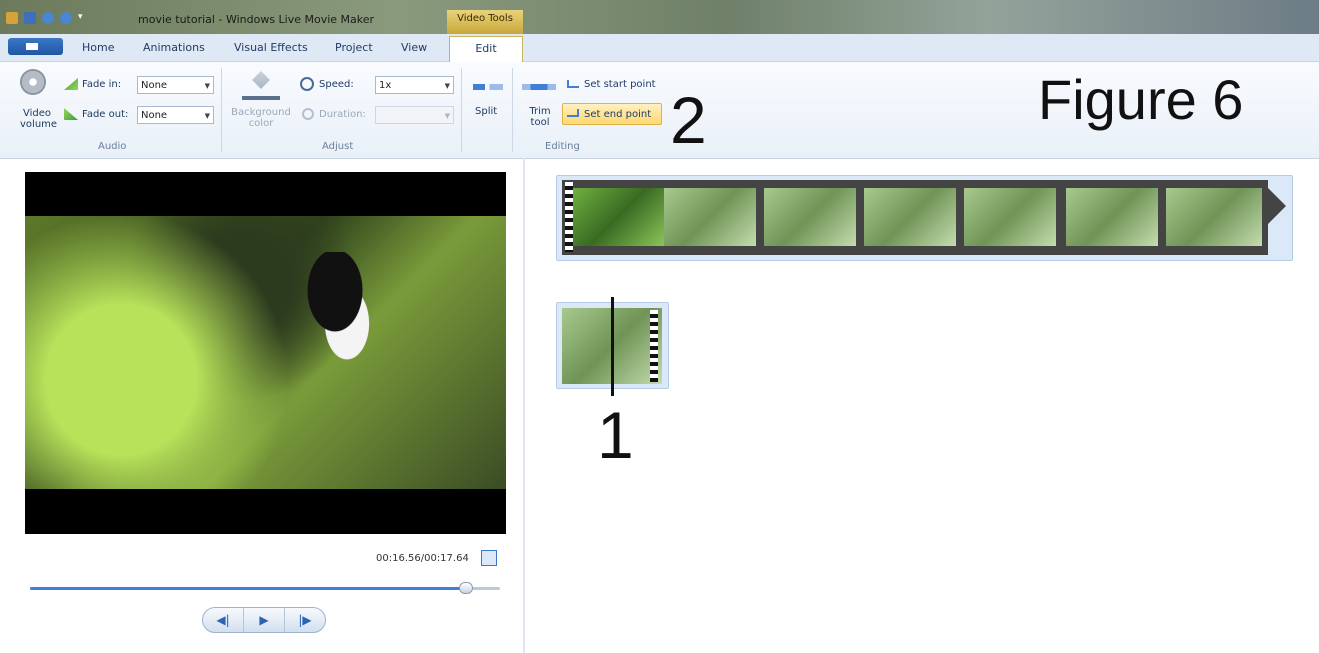 This screenshot has height=653, width=1319. Describe the element at coordinates (688, 120) in the screenshot. I see `annotation-marker-2: 2` at that location.